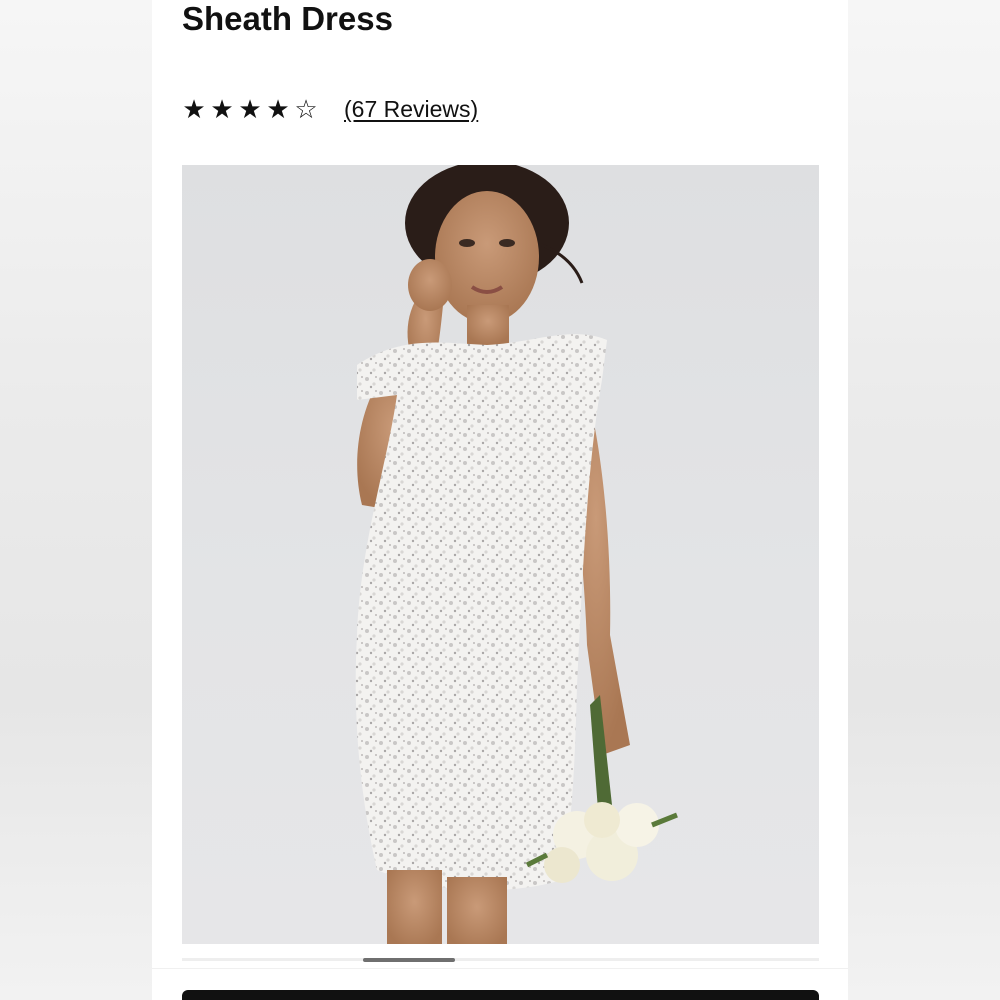 The height and width of the screenshot is (1000, 1000). What do you see at coordinates (409, 960) in the screenshot?
I see `carousel-scroll-thumb` at bounding box center [409, 960].